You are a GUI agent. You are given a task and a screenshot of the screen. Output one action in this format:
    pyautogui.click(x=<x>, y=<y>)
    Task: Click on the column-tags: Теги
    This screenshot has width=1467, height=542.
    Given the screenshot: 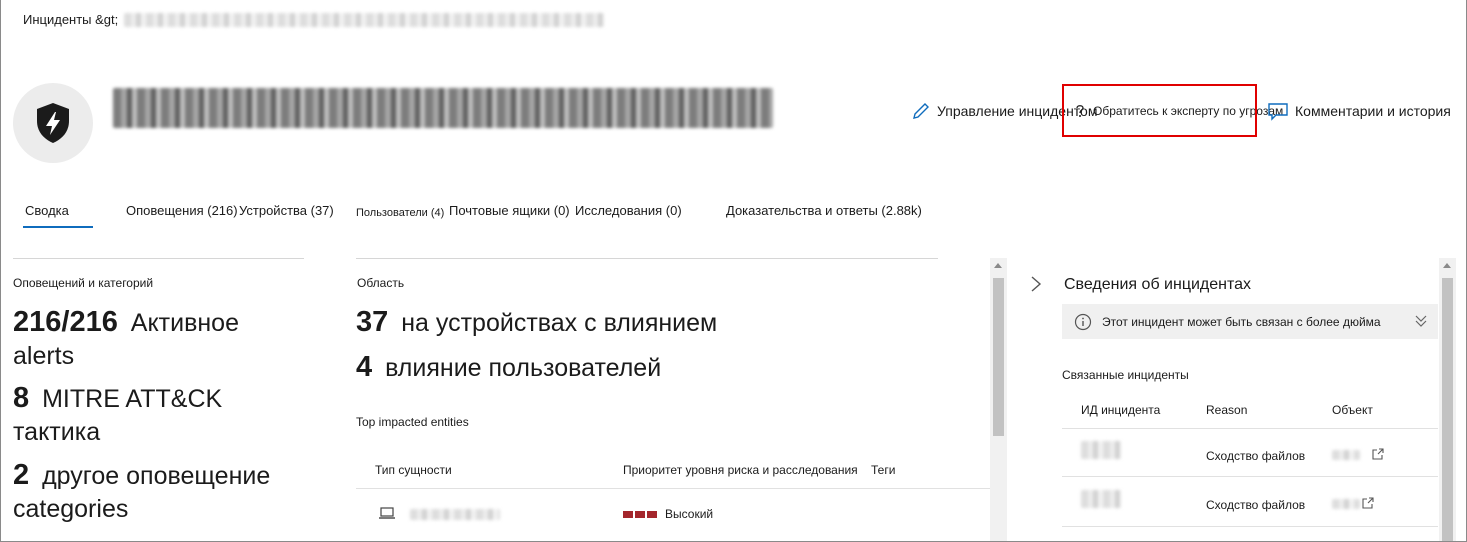 What is the action you would take?
    pyautogui.click(x=883, y=470)
    